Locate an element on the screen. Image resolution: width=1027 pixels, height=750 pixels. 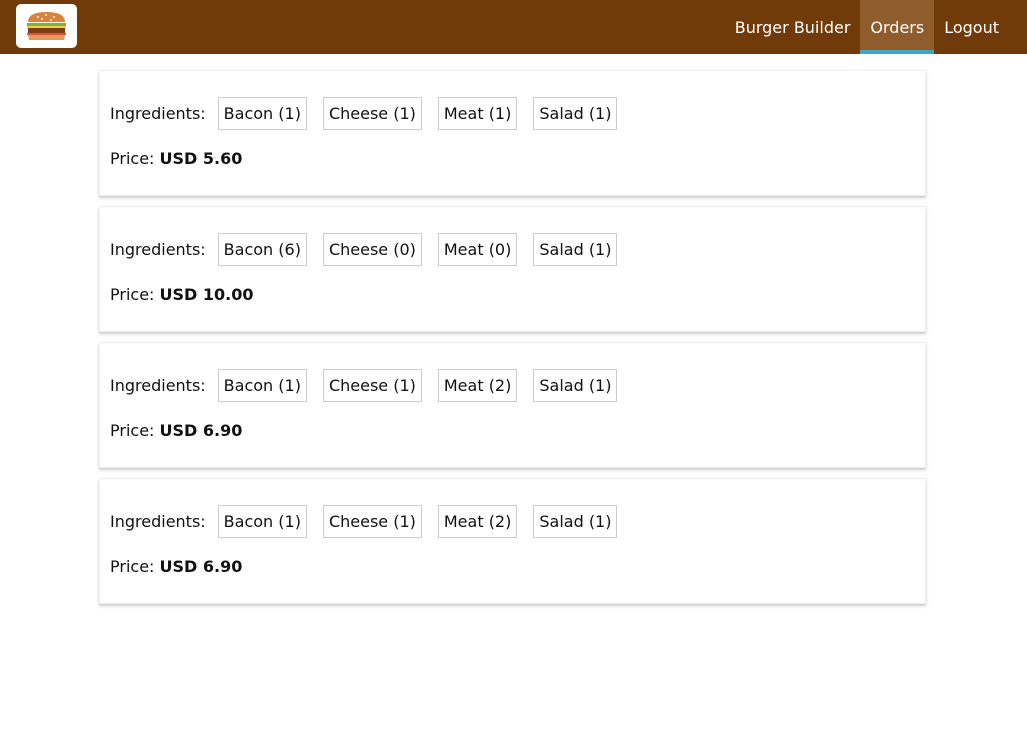
ingredient-bacon: Bacon (6) is located at coordinates (262, 249).